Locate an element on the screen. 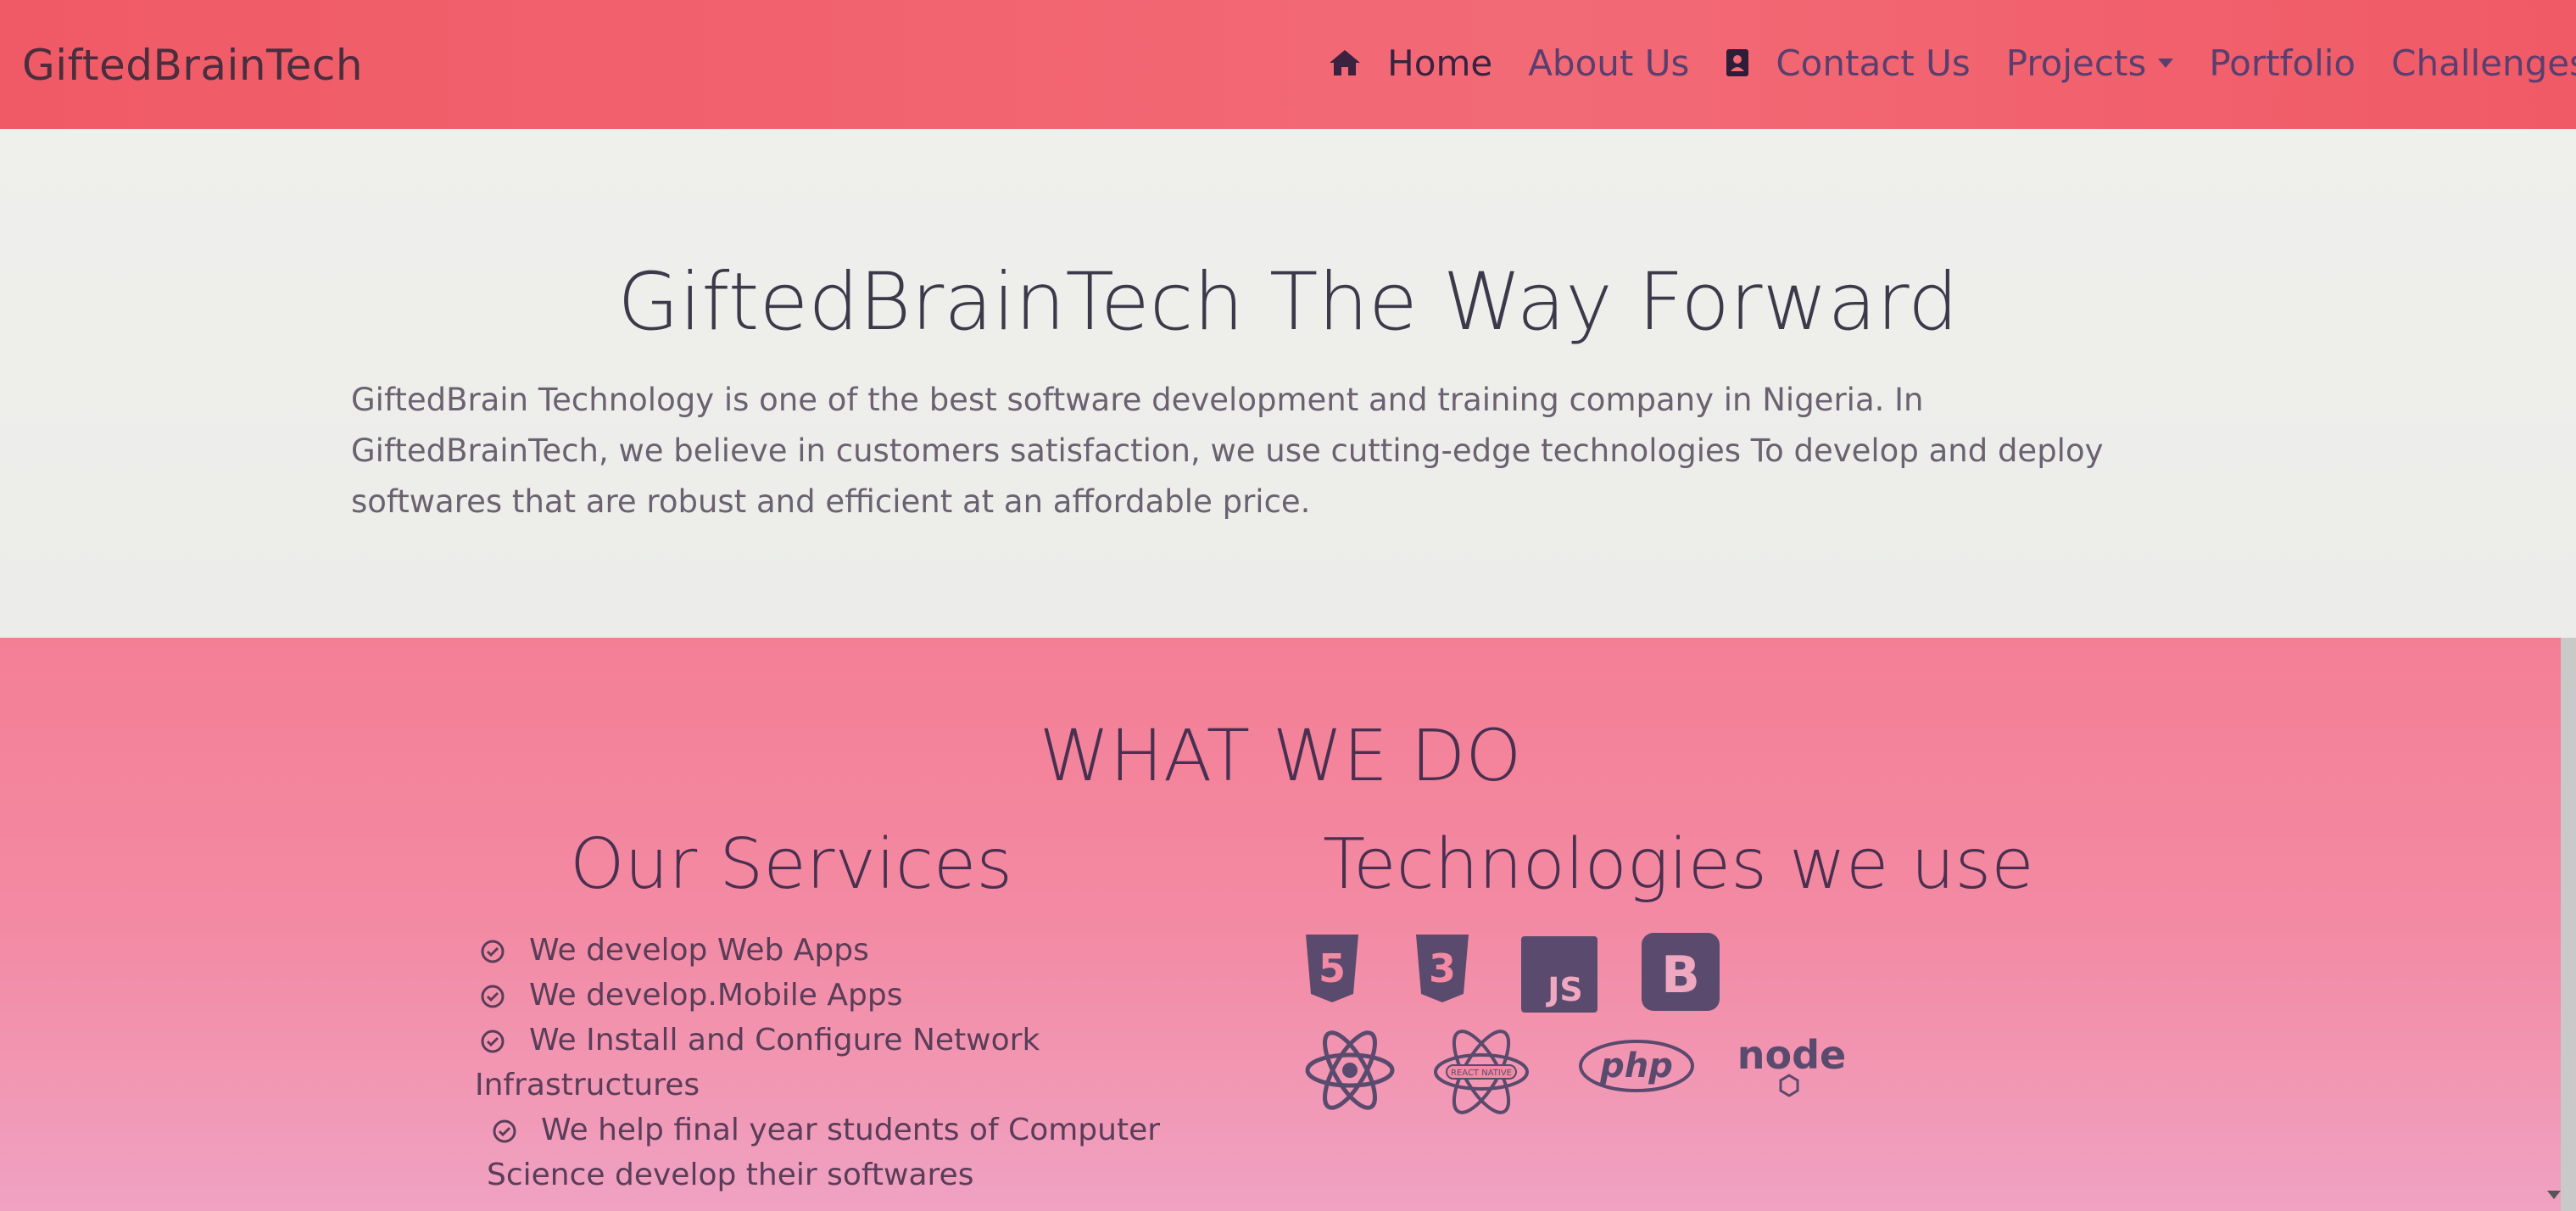 The width and height of the screenshot is (2576, 1211). what-we-do-title: WHAT WE DO is located at coordinates (1280, 755).